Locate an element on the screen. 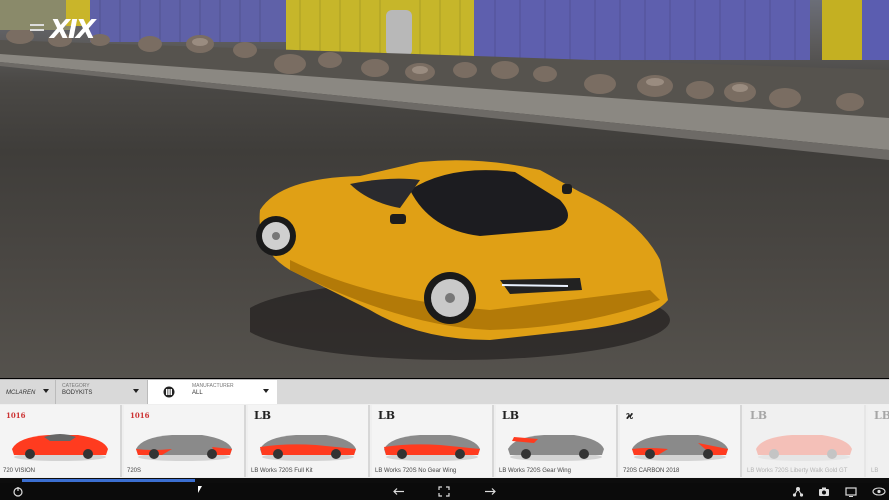  manufacturer-dropdown: MANUFACTURER ALL is located at coordinates (212, 392).